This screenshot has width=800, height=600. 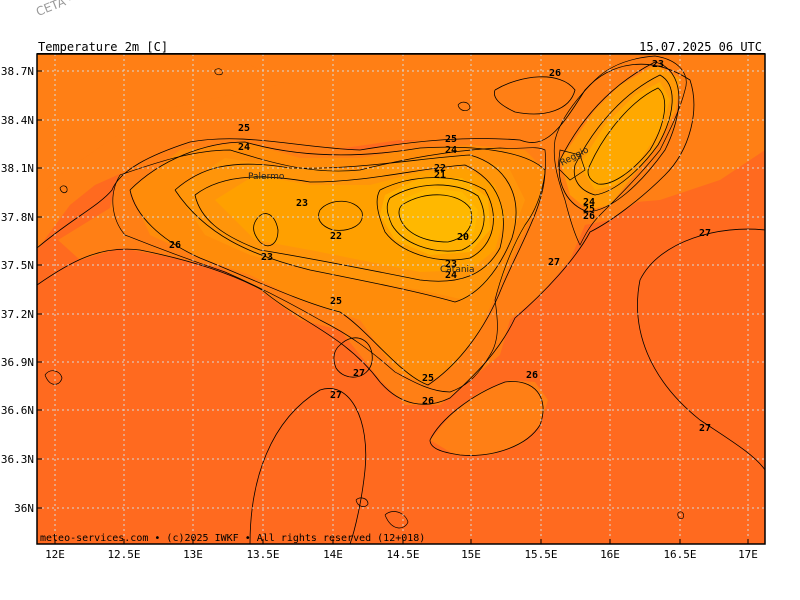 What do you see at coordinates (123, 554) in the screenshot?
I see `lon-label: 12.5E` at bounding box center [123, 554].